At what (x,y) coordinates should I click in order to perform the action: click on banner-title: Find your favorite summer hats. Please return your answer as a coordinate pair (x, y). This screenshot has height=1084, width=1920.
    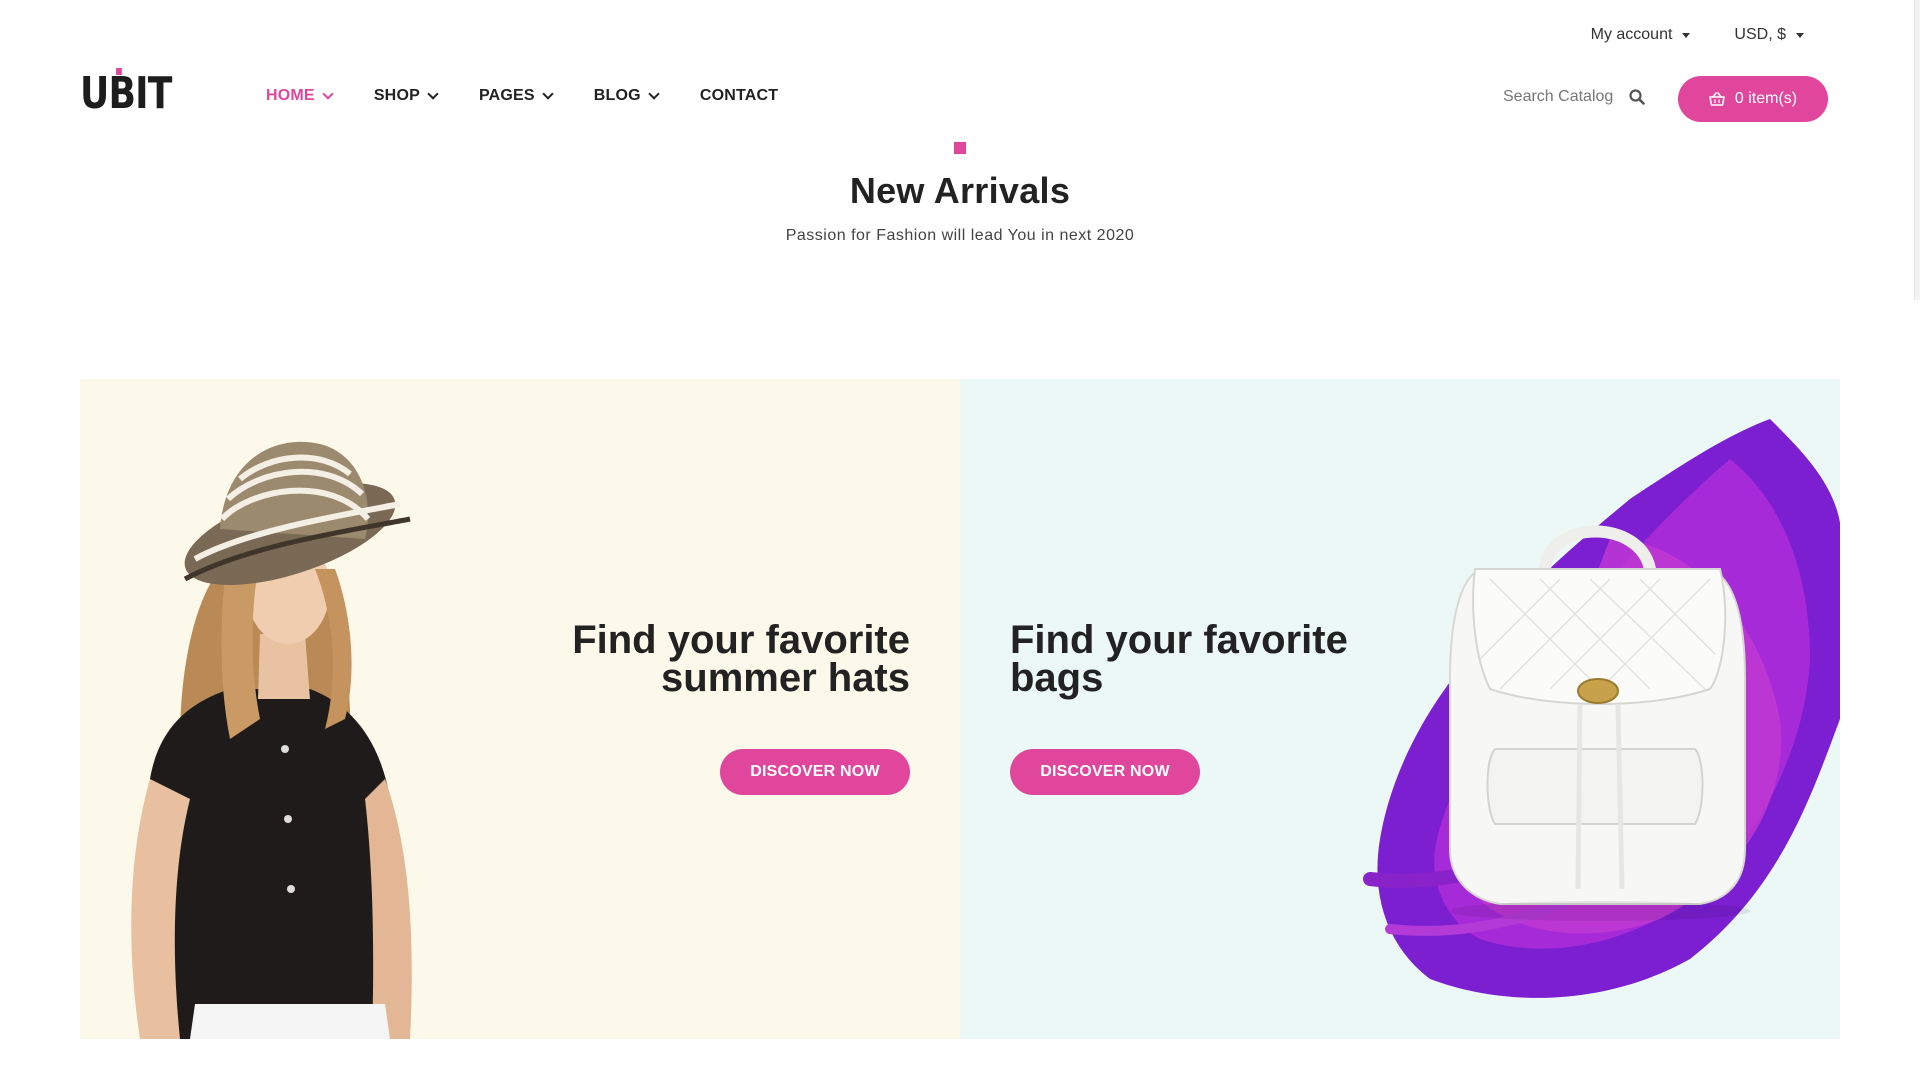
    Looking at the image, I should click on (700, 660).